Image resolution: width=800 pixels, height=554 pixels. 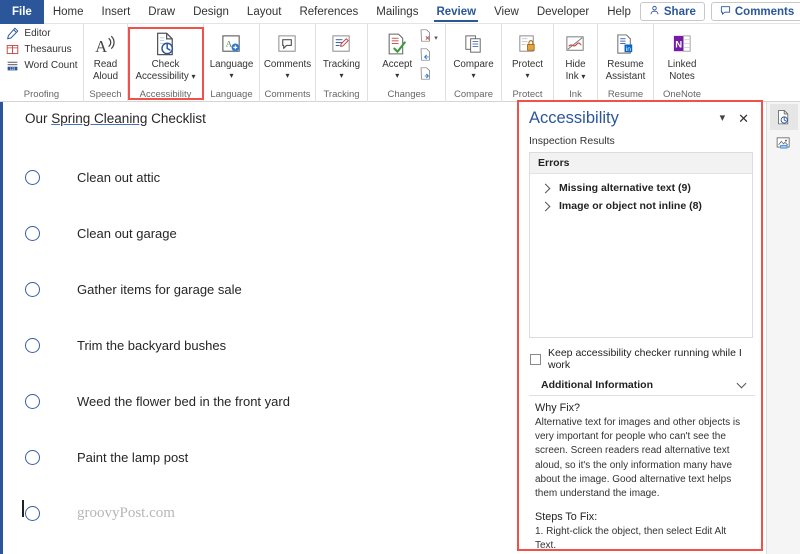 I want to click on error-item-missing-alt-text: Missing alternative text (9), so click(x=641, y=188).